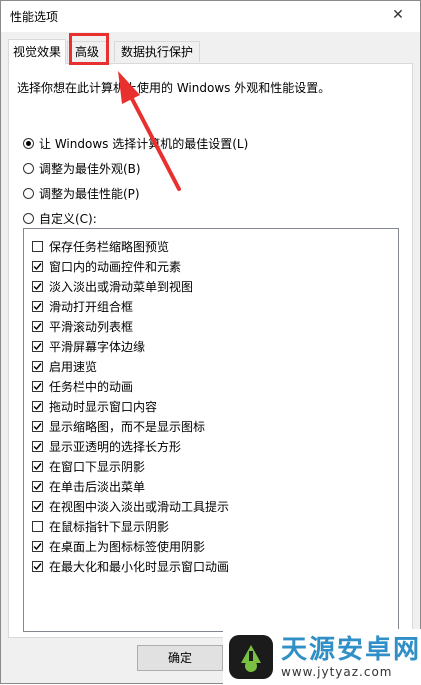  Describe the element at coordinates (68, 218) in the screenshot. I see `radio-label: 自定义(C):` at that location.